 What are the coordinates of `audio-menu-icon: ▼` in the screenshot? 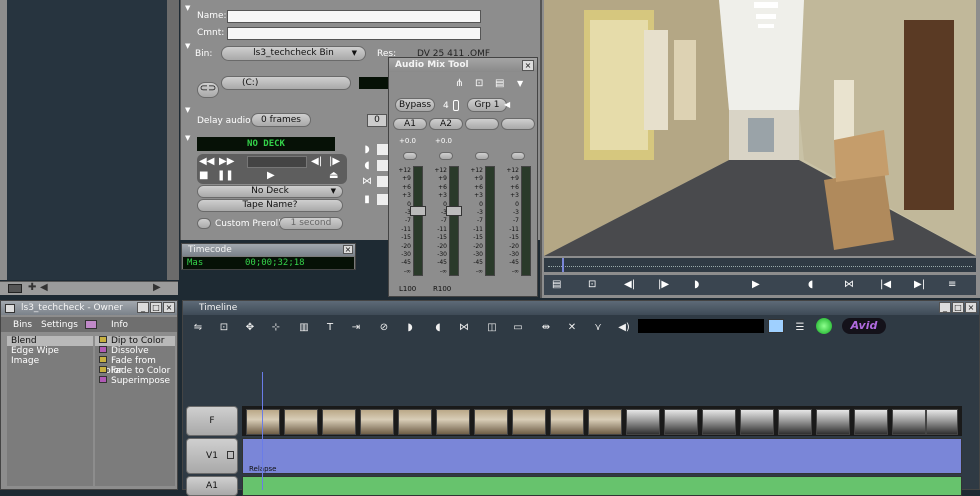 It's located at (520, 84).